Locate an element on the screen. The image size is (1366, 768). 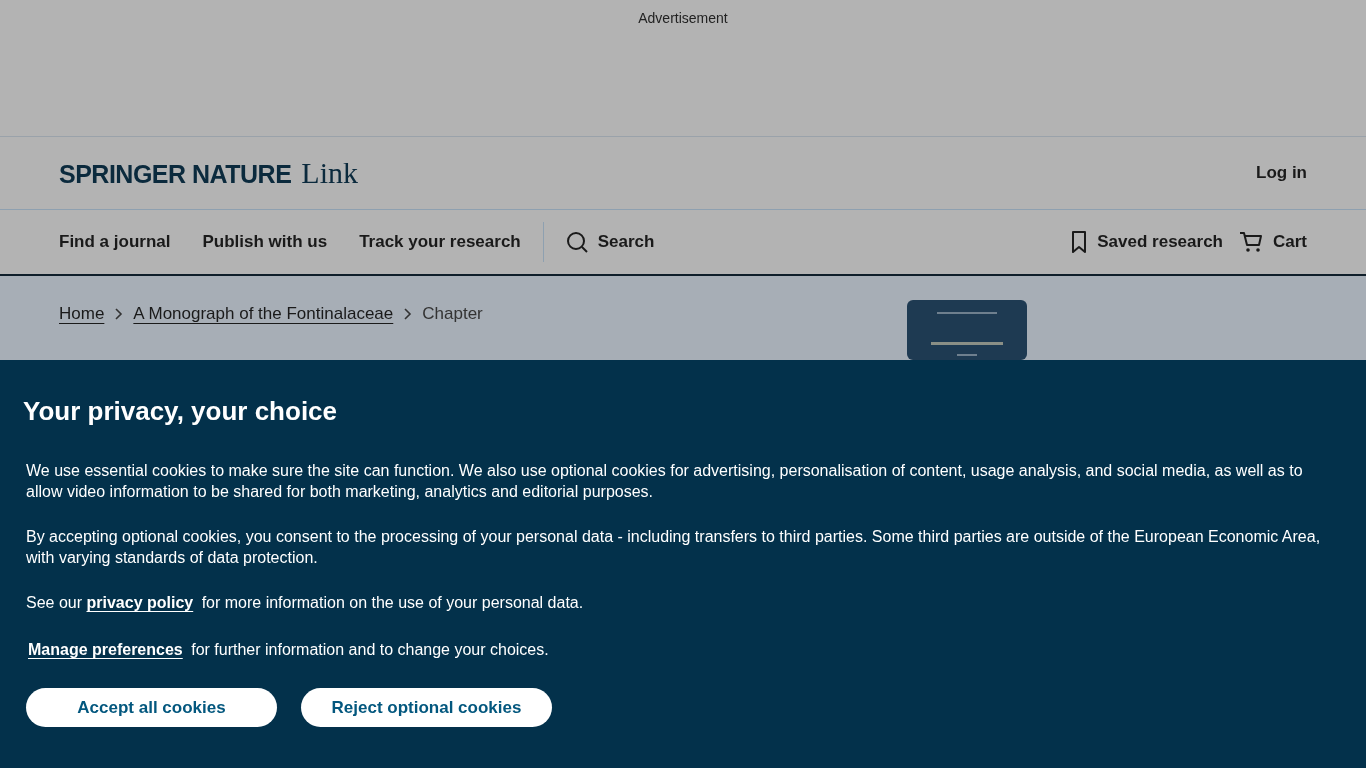
cart-link: Cart is located at coordinates (1273, 242).